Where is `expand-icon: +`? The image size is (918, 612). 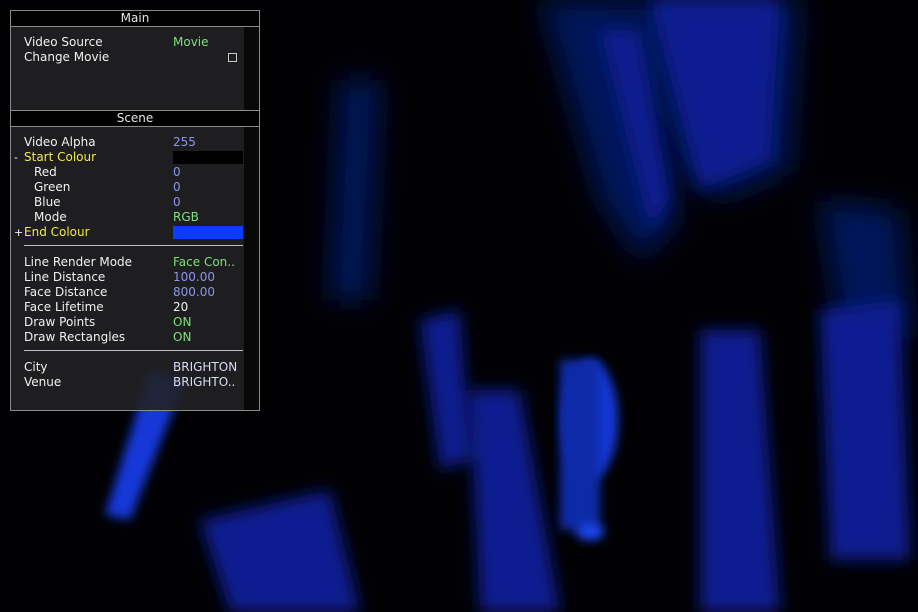
expand-icon: + is located at coordinates (18, 232).